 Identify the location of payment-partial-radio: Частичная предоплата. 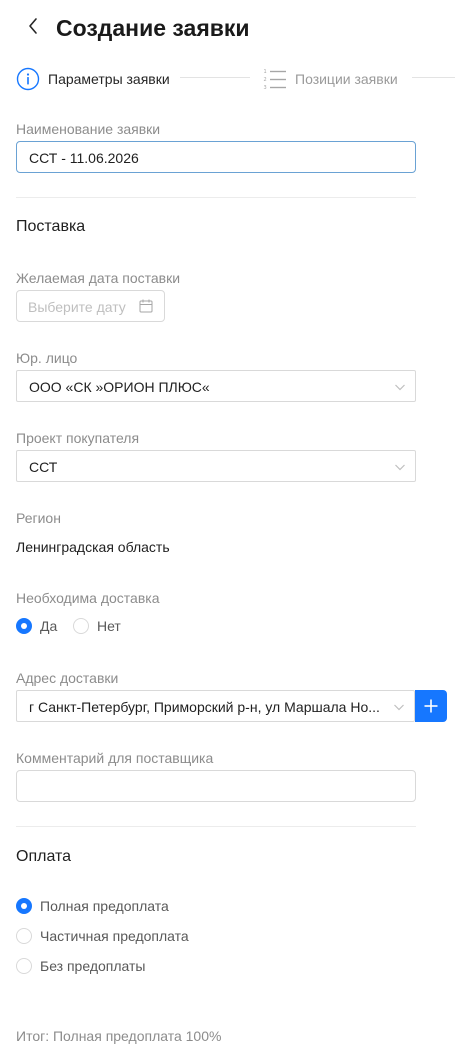
(102, 936).